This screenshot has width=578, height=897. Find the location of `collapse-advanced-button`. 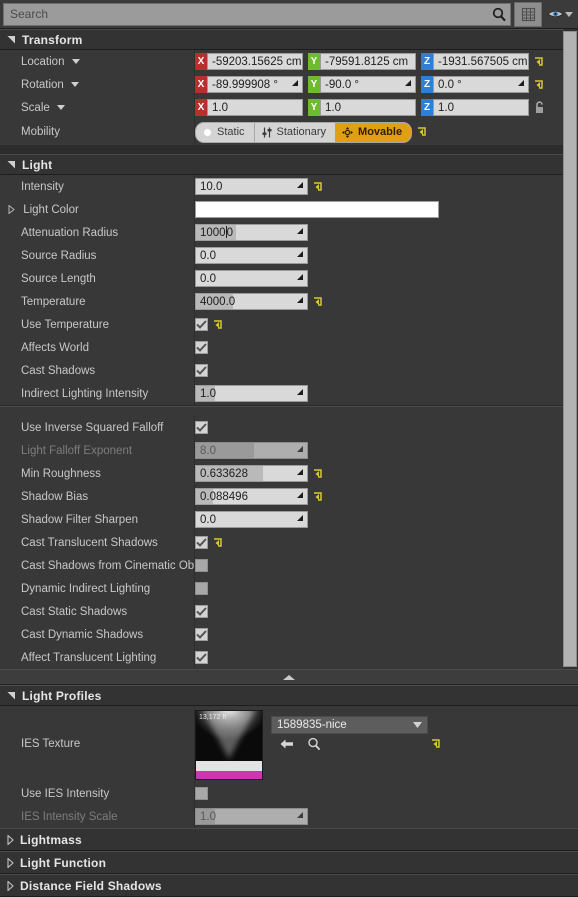

collapse-advanced-button is located at coordinates (289, 677).